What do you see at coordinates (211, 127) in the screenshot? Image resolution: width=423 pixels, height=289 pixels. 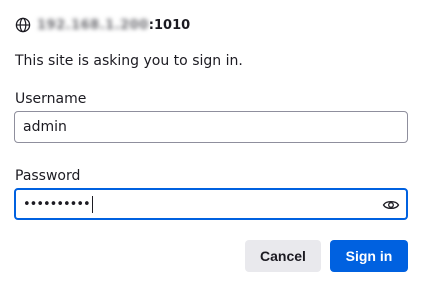 I see `username-field: admin` at bounding box center [211, 127].